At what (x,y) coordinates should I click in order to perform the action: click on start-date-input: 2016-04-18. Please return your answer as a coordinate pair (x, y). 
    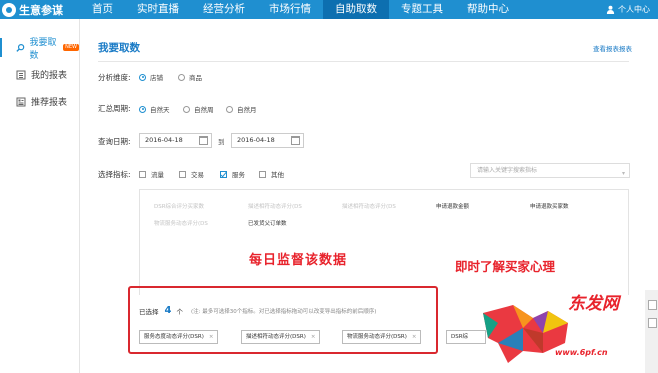
    Looking at the image, I should click on (175, 140).